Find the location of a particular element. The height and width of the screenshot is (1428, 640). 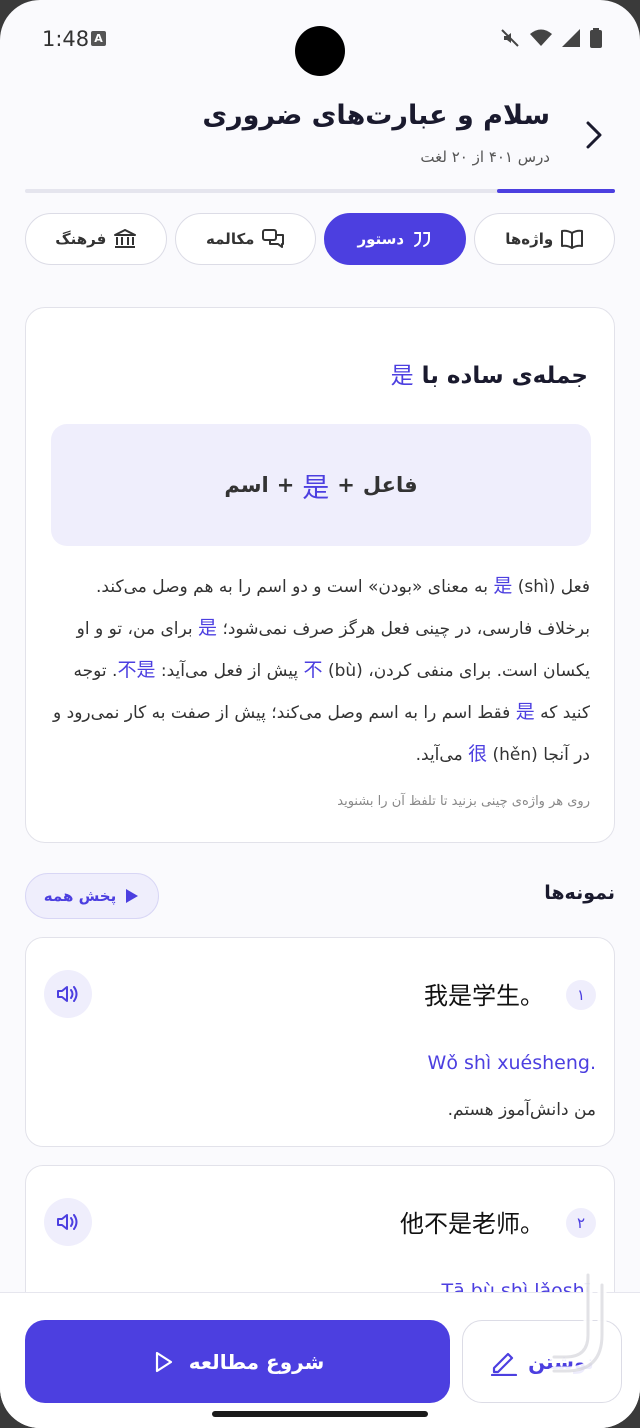

grammar-title-text: جمله‌ی ساده با is located at coordinates (504, 376).